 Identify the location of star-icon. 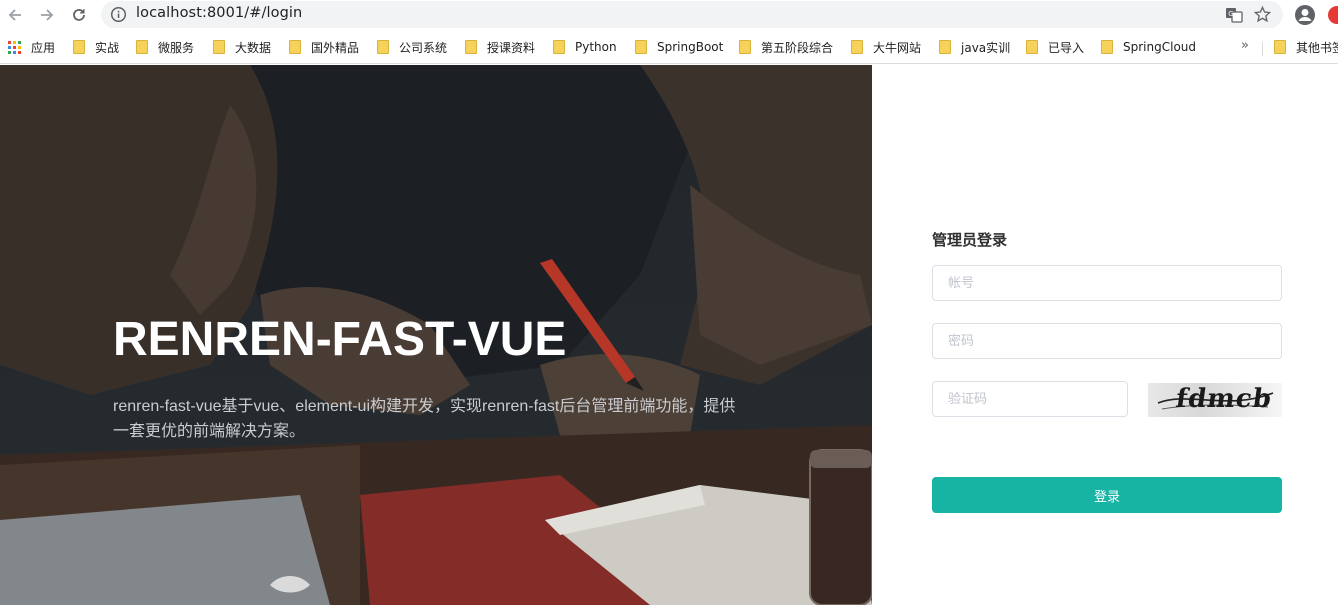
(1262, 14).